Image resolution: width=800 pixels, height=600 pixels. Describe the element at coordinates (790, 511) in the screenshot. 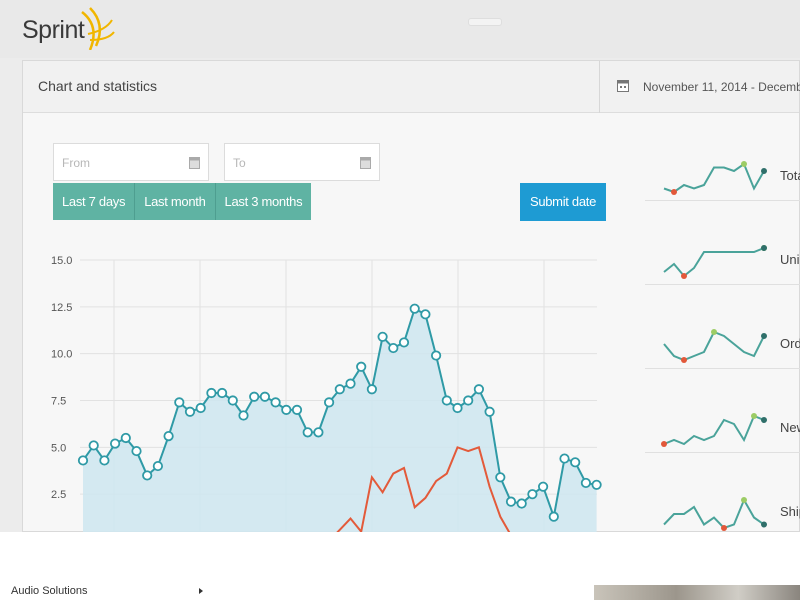

I see `sparkline-label: Ship` at that location.